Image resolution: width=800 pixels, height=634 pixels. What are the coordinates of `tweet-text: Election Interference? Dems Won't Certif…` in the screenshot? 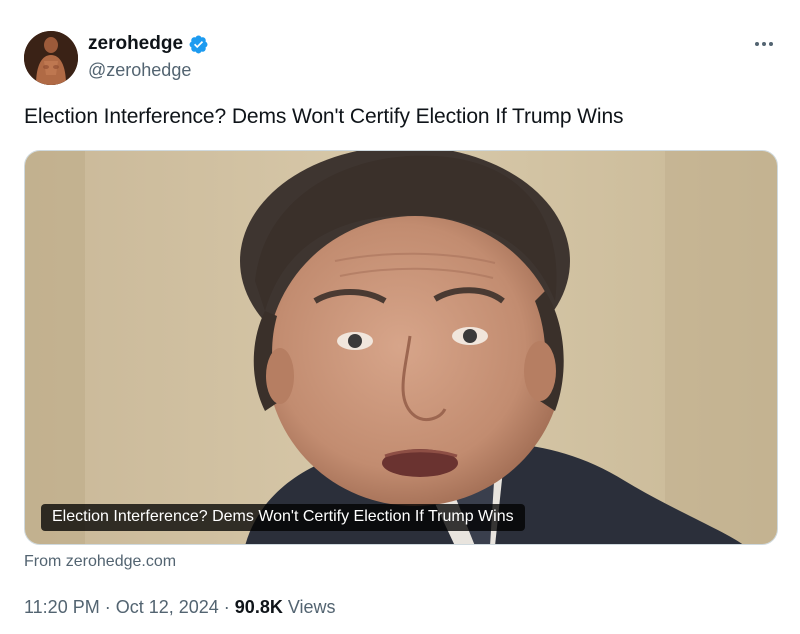 It's located at (324, 116).